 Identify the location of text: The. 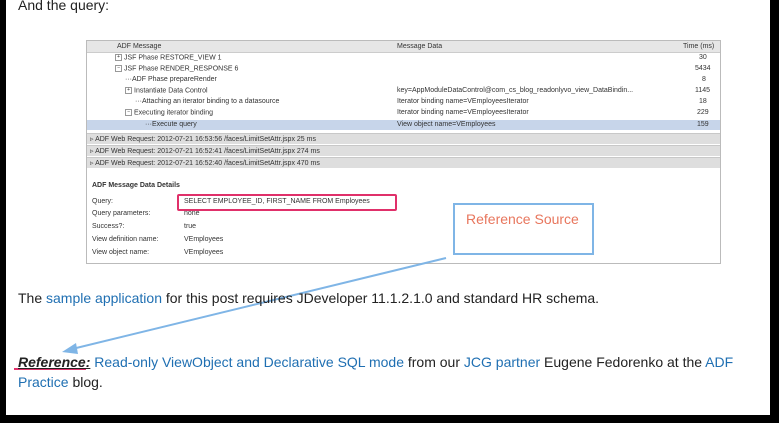
(32, 298).